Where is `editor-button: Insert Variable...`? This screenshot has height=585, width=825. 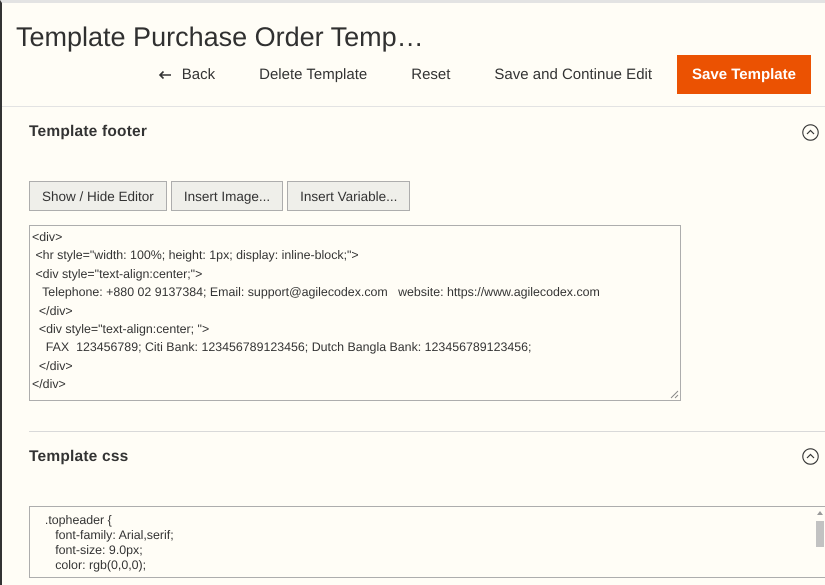 editor-button: Insert Variable... is located at coordinates (348, 196).